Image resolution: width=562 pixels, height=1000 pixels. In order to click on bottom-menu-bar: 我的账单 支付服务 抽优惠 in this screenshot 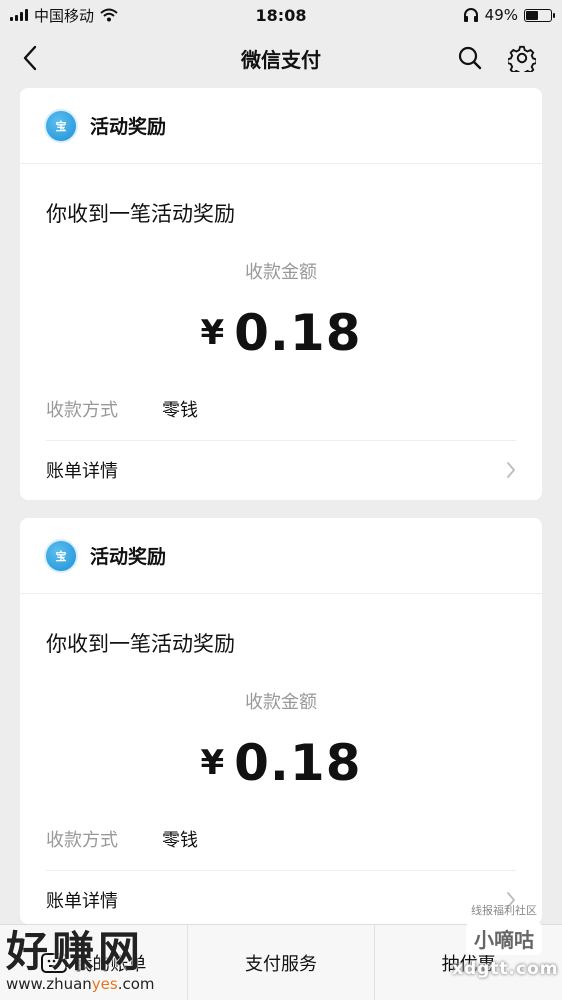, I will do `click(281, 962)`.